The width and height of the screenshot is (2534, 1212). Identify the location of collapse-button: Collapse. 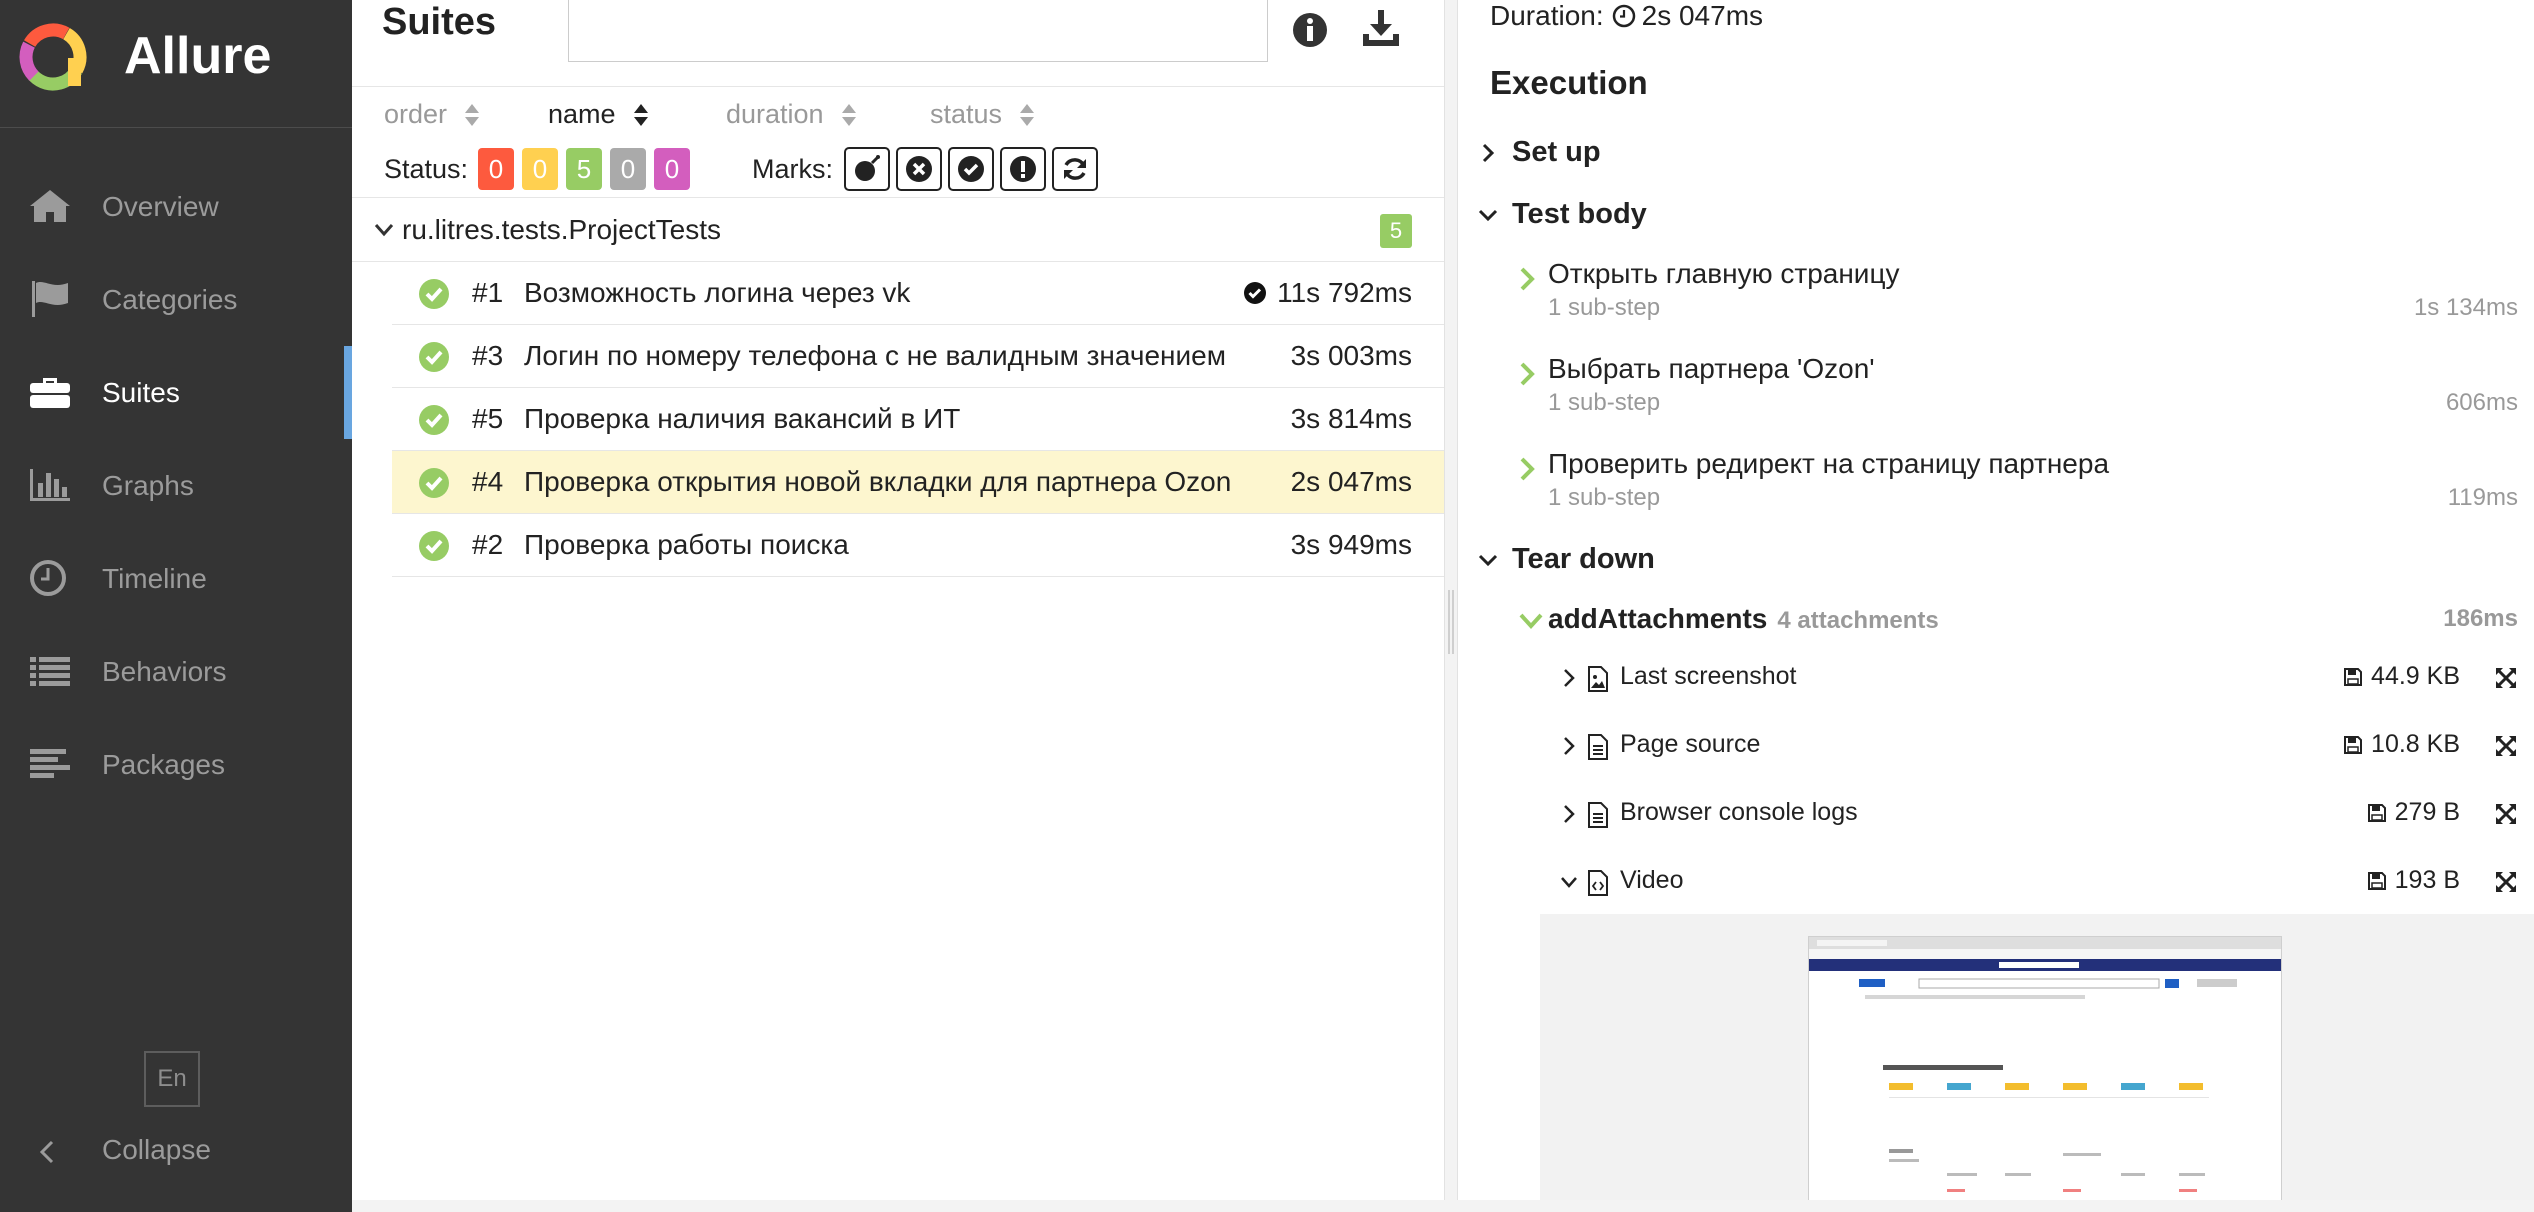
(176, 1153).